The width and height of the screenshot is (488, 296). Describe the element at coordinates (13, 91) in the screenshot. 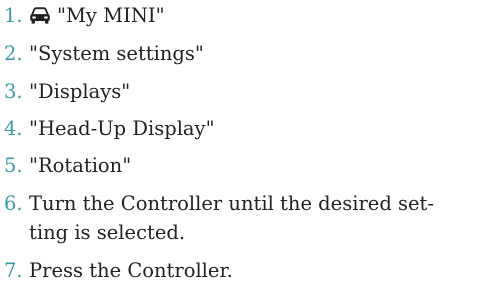

I see `step-number: 3.` at that location.